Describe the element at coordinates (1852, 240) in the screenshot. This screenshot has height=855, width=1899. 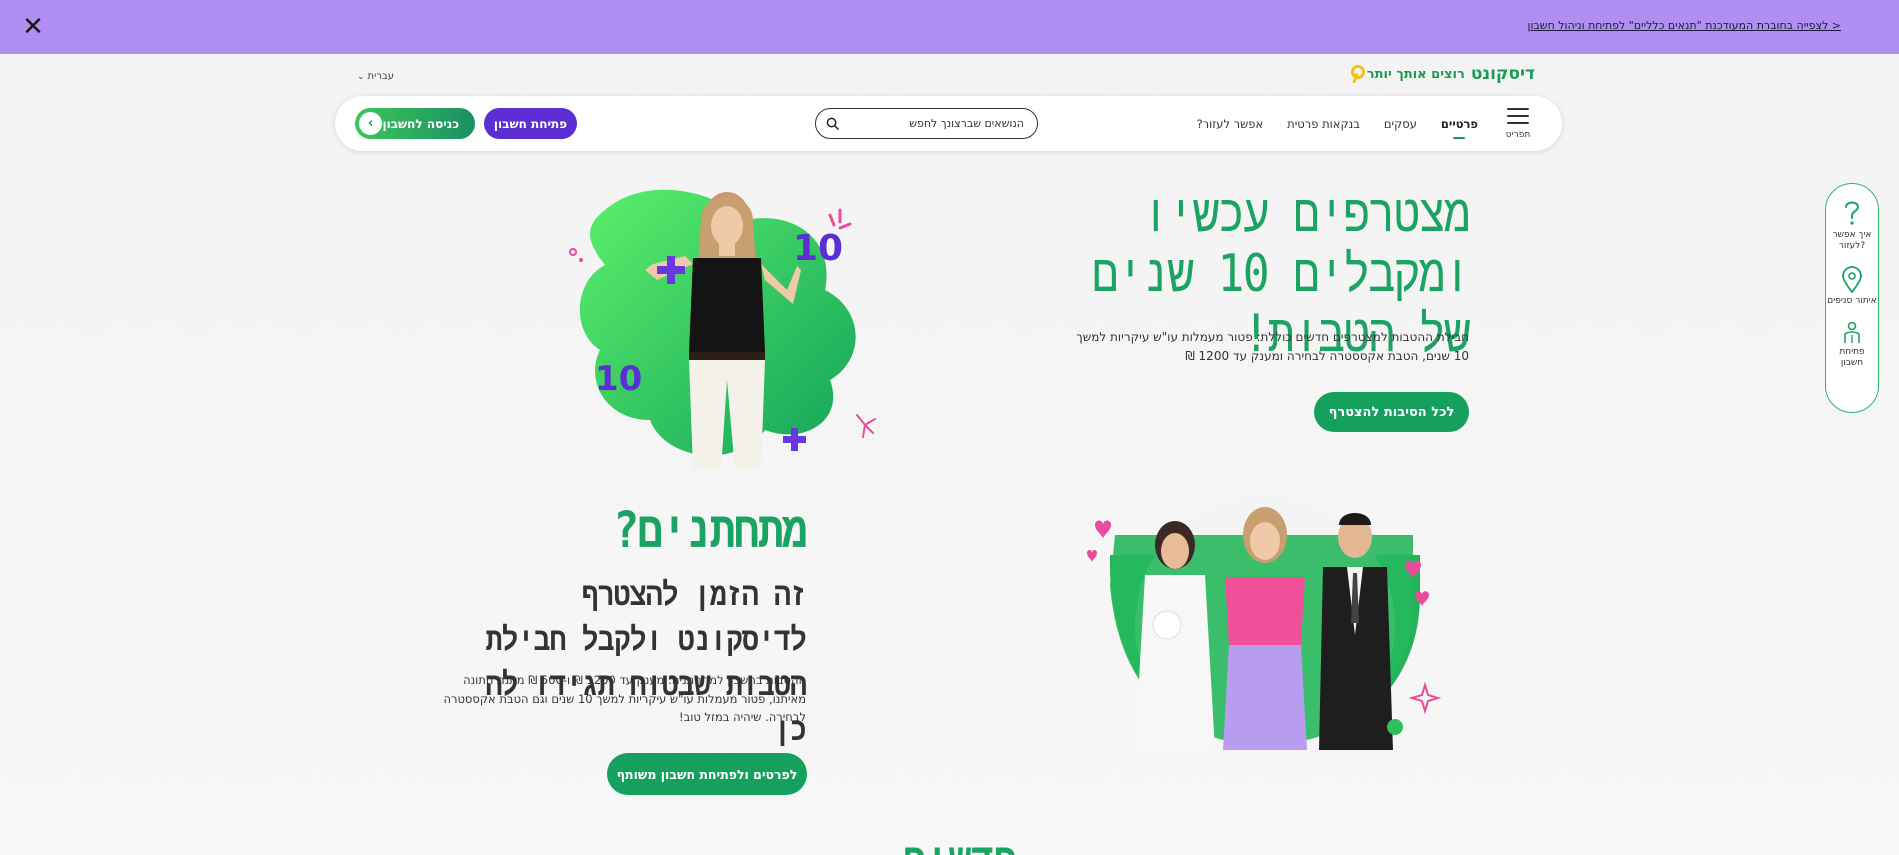
I see `side-item-help-label: איך אפשר לעזור?` at that location.